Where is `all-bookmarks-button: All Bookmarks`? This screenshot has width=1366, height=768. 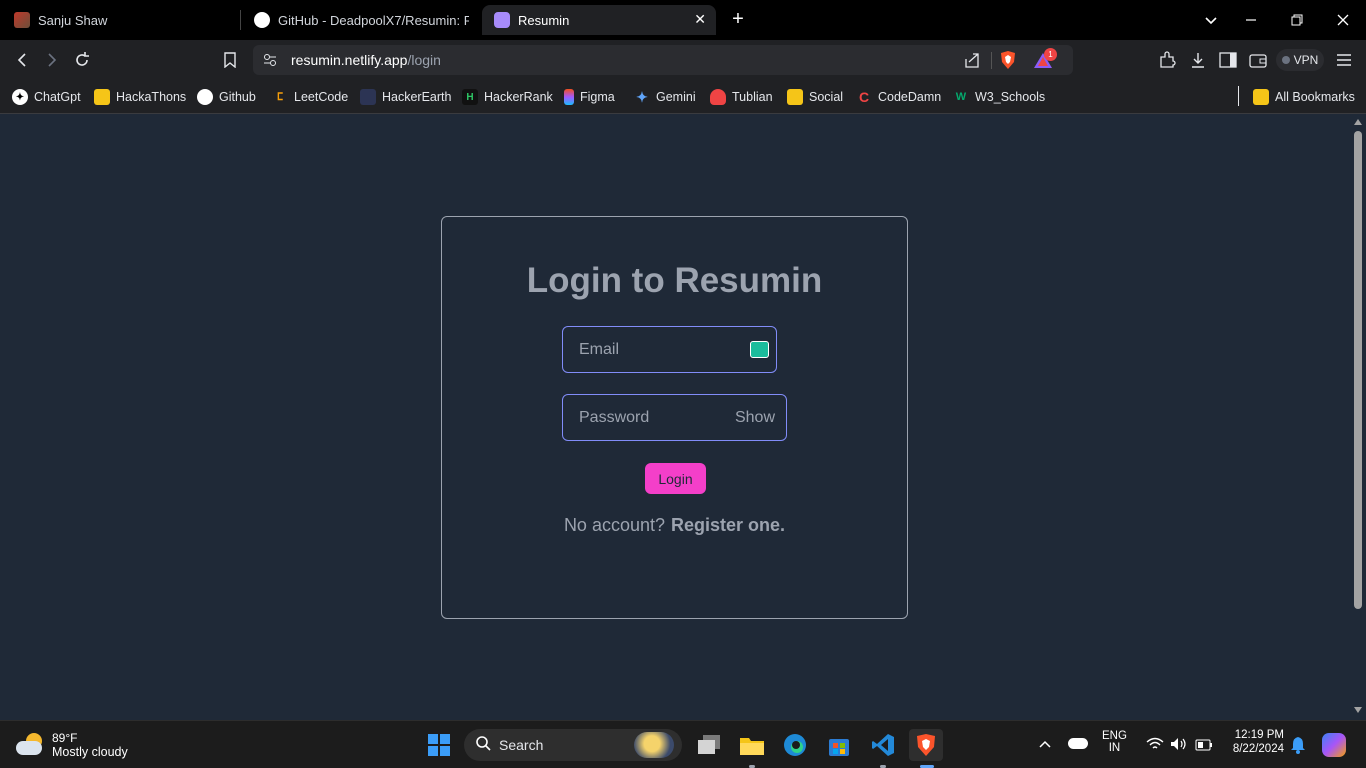 all-bookmarks-button: All Bookmarks is located at coordinates (1304, 97).